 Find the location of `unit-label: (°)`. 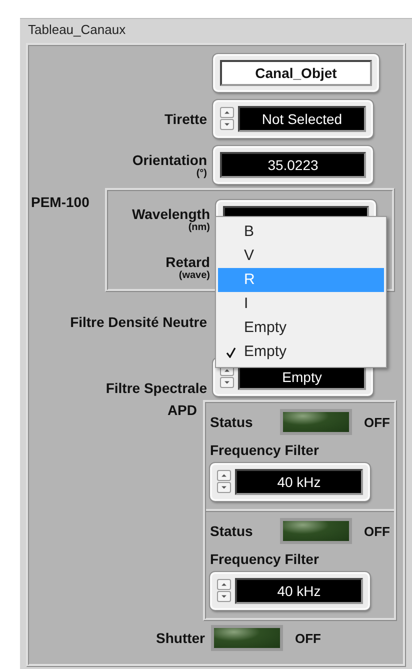

unit-label: (°) is located at coordinates (201, 173).